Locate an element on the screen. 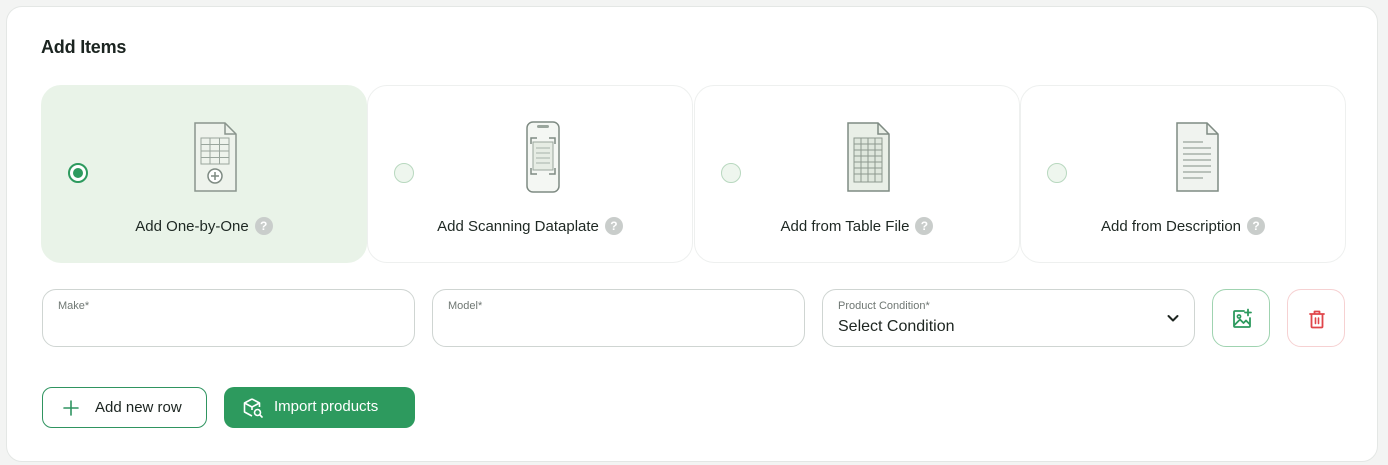  model-field: Model* is located at coordinates (618, 318).